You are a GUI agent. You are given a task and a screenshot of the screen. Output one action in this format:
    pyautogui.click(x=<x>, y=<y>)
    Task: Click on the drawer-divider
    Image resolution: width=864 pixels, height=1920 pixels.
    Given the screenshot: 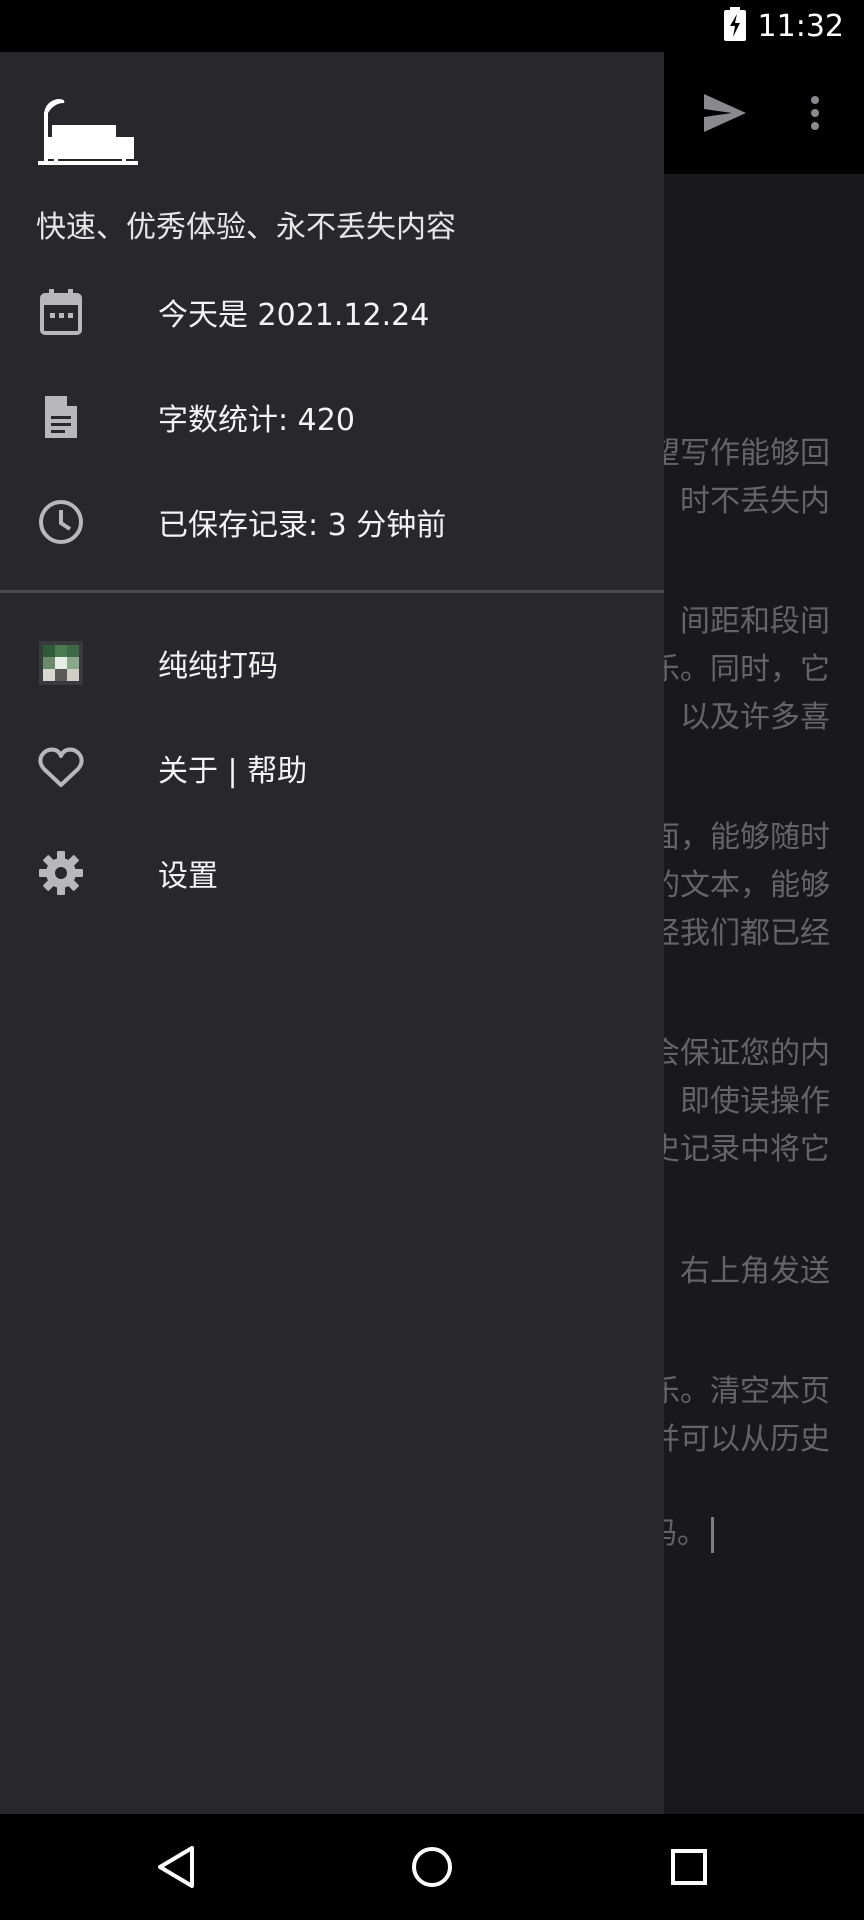 What is the action you would take?
    pyautogui.click(x=332, y=591)
    